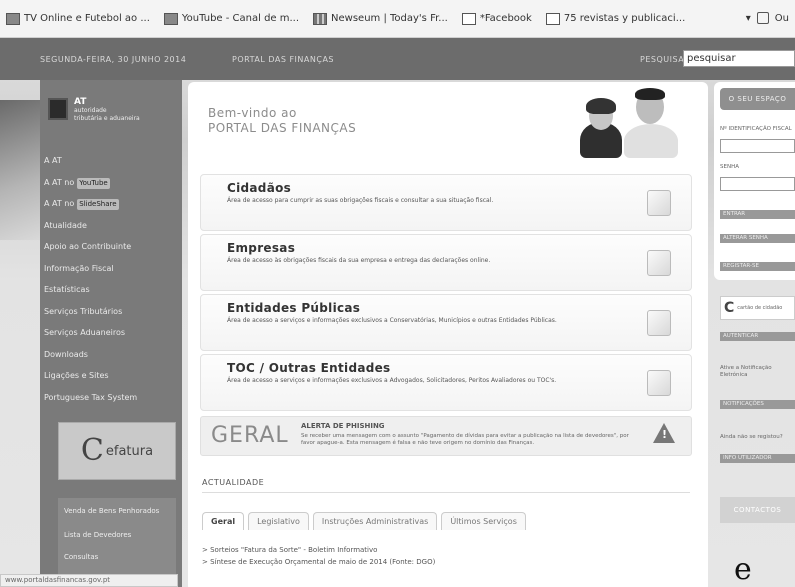 This screenshot has height=587, width=795. What do you see at coordinates (505, 18) in the screenshot?
I see `bookmark-label: *Facebook` at bounding box center [505, 18].